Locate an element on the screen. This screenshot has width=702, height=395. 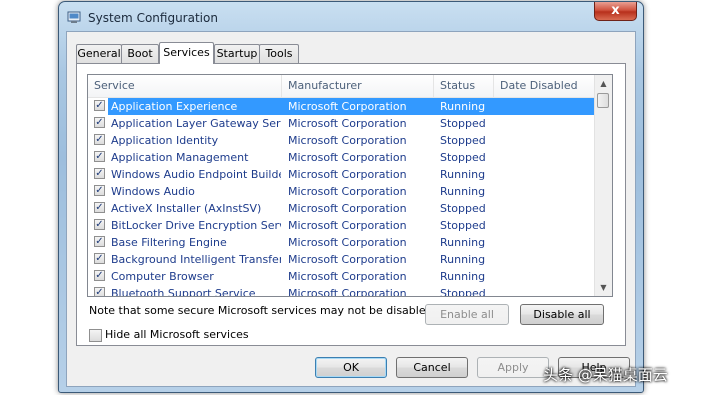
column-date-disabled: Date Disabled is located at coordinates (545, 86).